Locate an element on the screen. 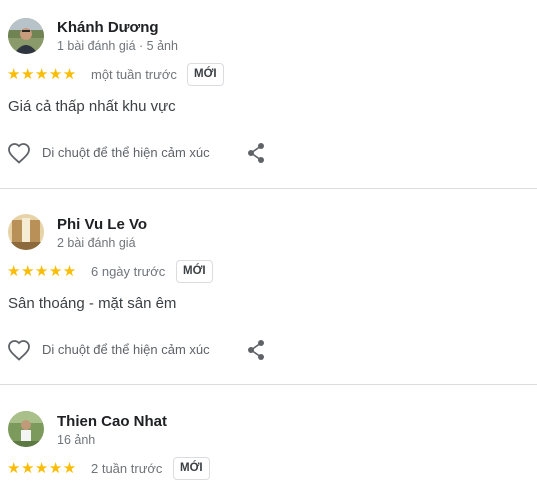 This screenshot has height=488, width=537. reviewer-meta: 16 ảnh is located at coordinates (76, 440).